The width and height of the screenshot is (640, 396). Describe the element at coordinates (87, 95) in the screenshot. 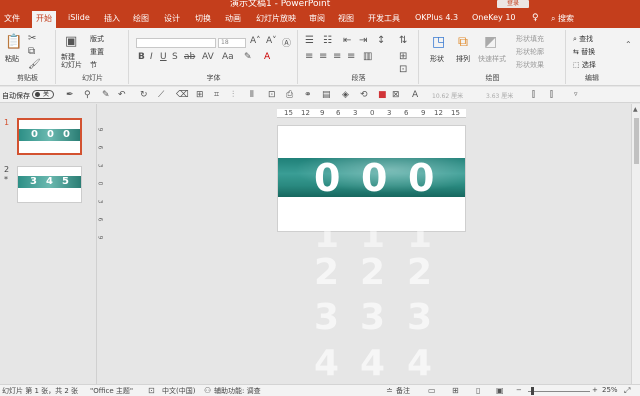

I see `eyedropper-icon: ⚲` at that location.